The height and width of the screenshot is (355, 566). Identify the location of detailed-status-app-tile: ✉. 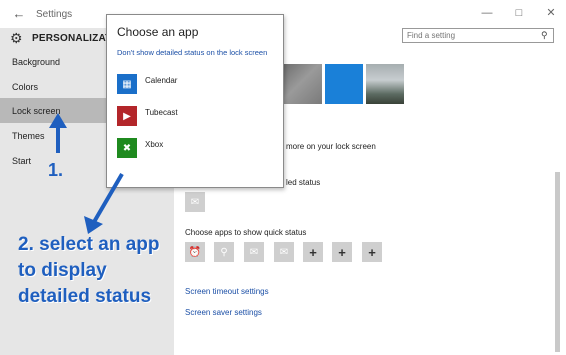
(195, 202).